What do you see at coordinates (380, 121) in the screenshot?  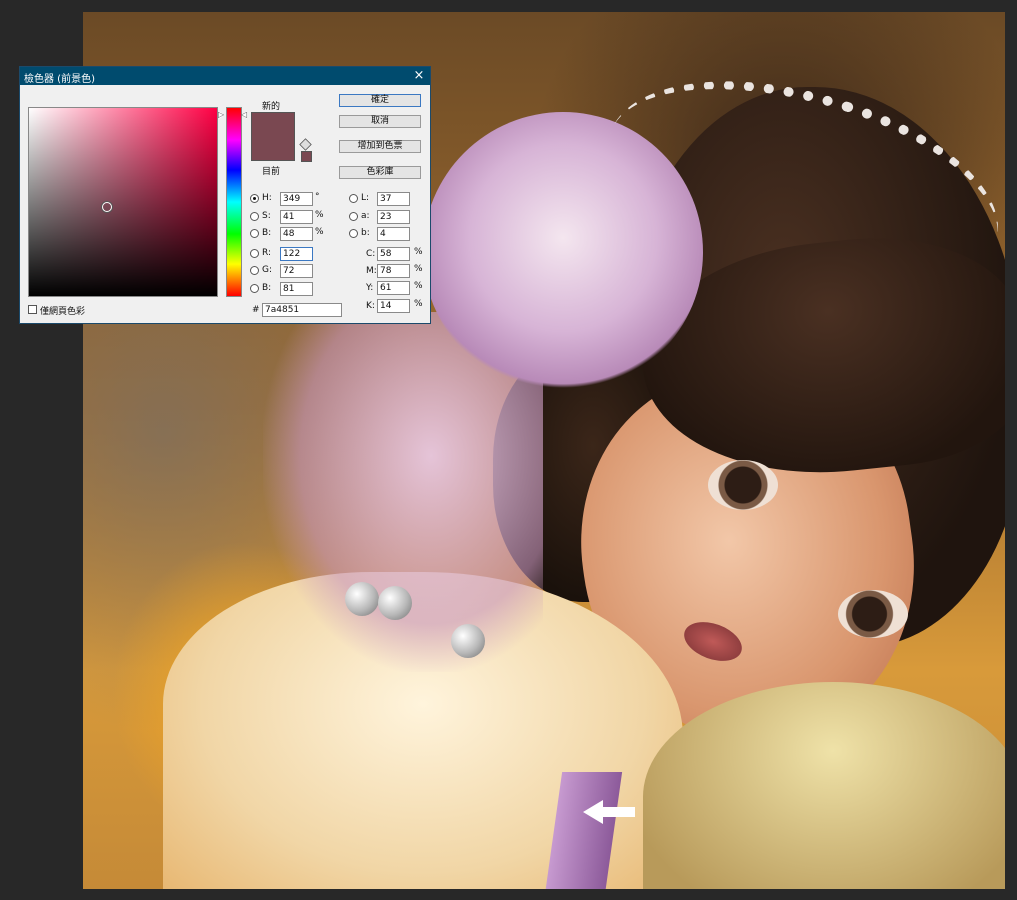 I see `cancel-button: 取消` at bounding box center [380, 121].